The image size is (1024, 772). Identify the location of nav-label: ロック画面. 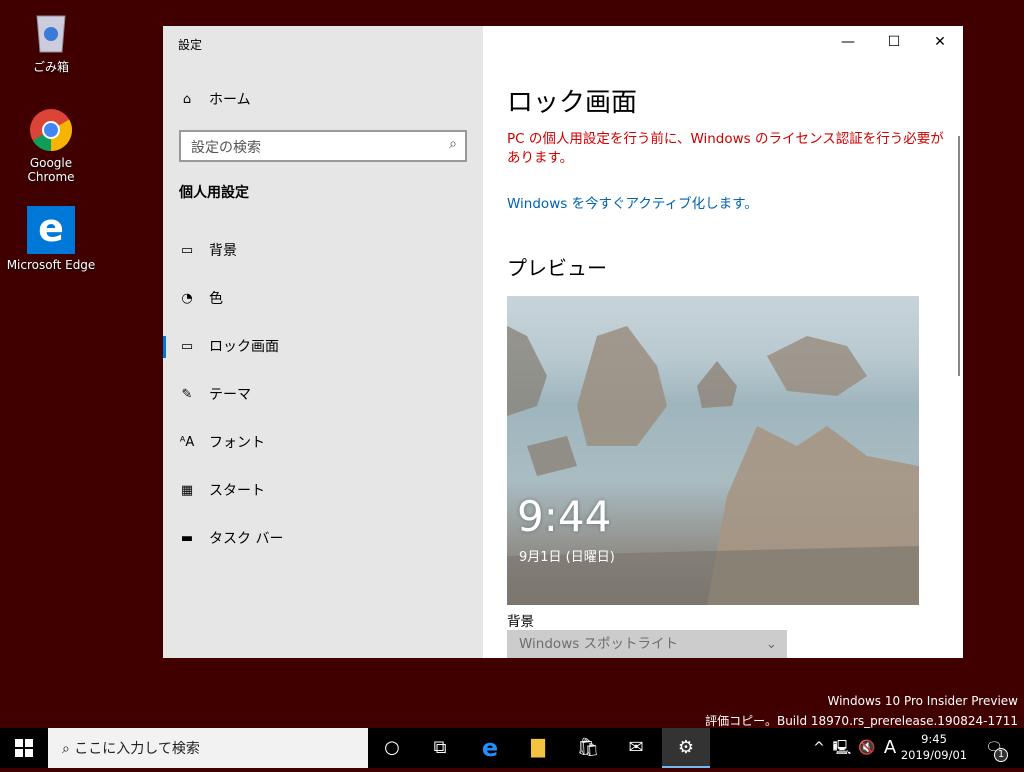
(244, 347).